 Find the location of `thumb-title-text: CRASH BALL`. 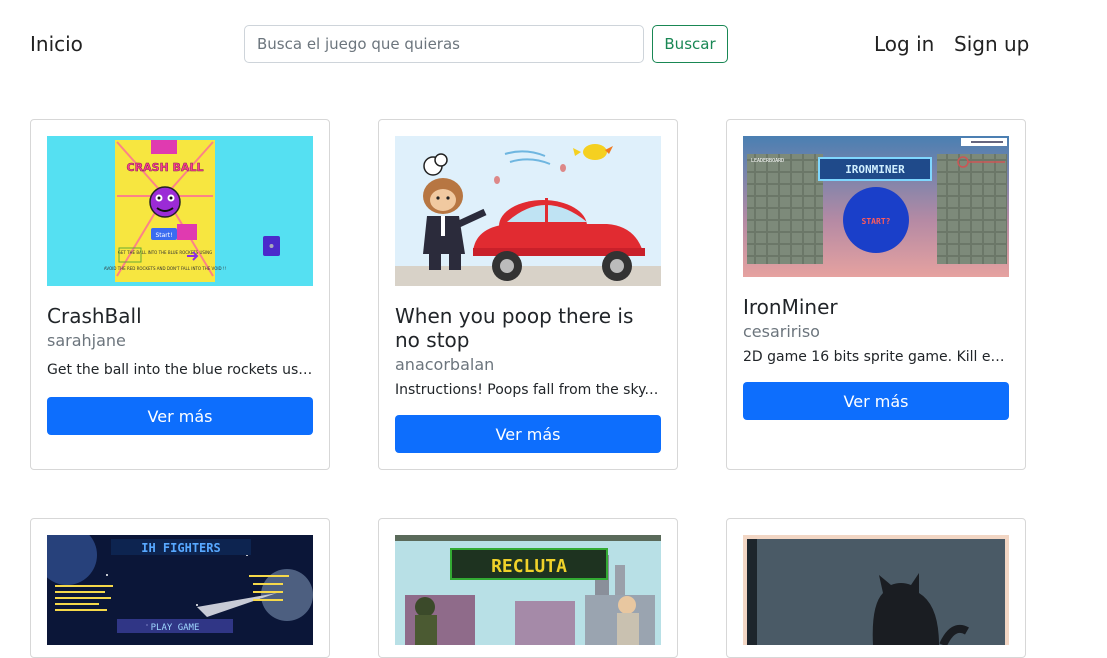

thumb-title-text: CRASH BALL is located at coordinates (165, 167).